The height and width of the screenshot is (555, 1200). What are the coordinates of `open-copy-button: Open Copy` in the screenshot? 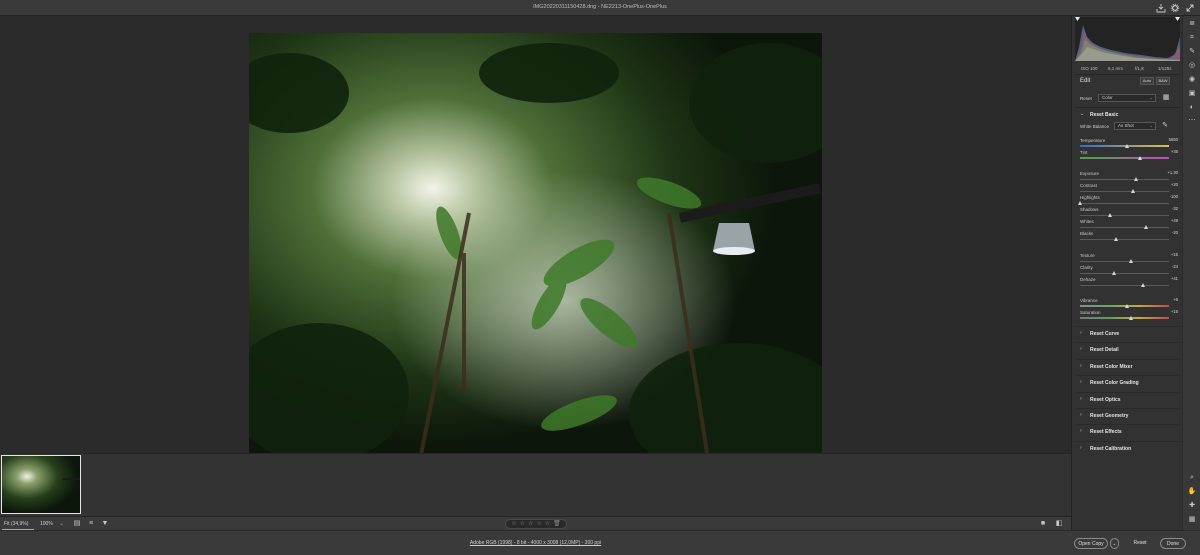 It's located at (1091, 543).